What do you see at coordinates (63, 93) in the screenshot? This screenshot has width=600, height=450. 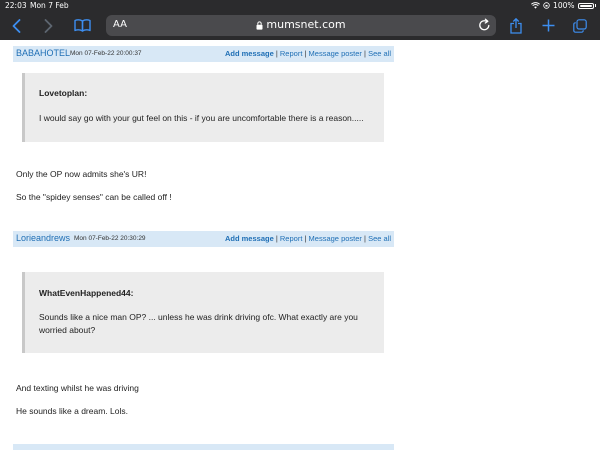 I see `quote-author: Lovetoplan:` at bounding box center [63, 93].